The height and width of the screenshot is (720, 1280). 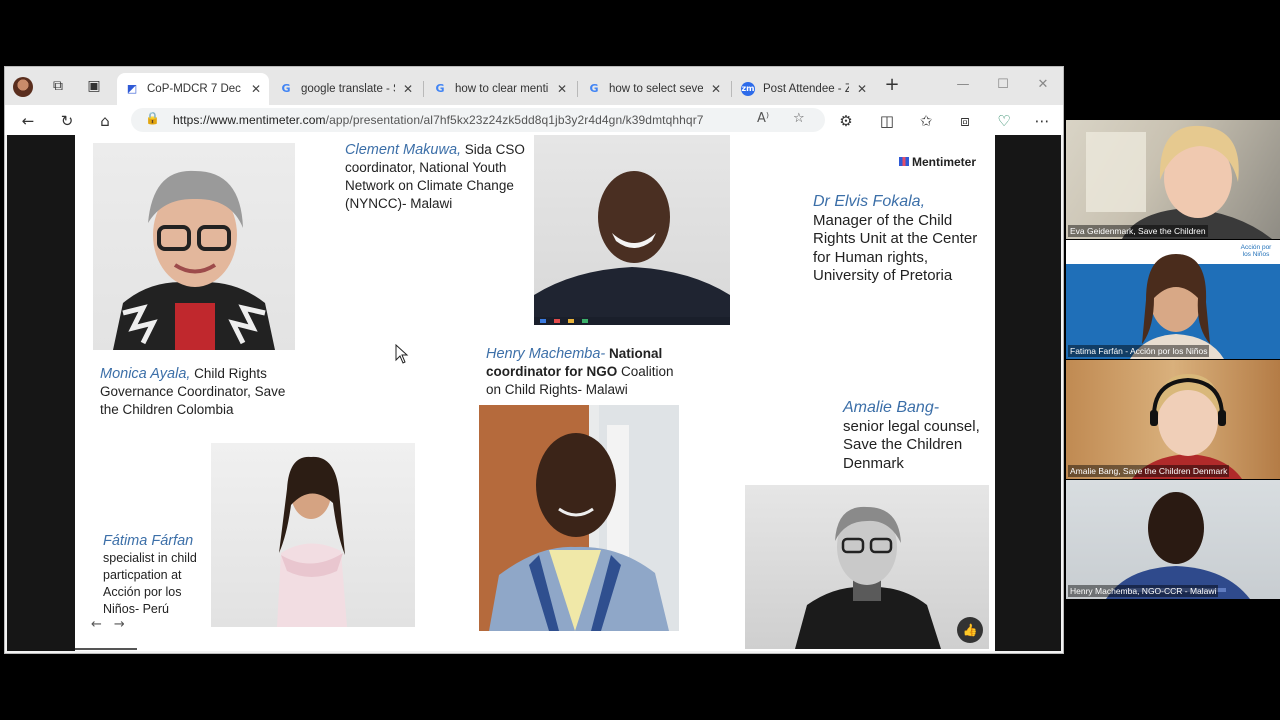 I want to click on person-name: Clement Makuwa,, so click(x=403, y=150).